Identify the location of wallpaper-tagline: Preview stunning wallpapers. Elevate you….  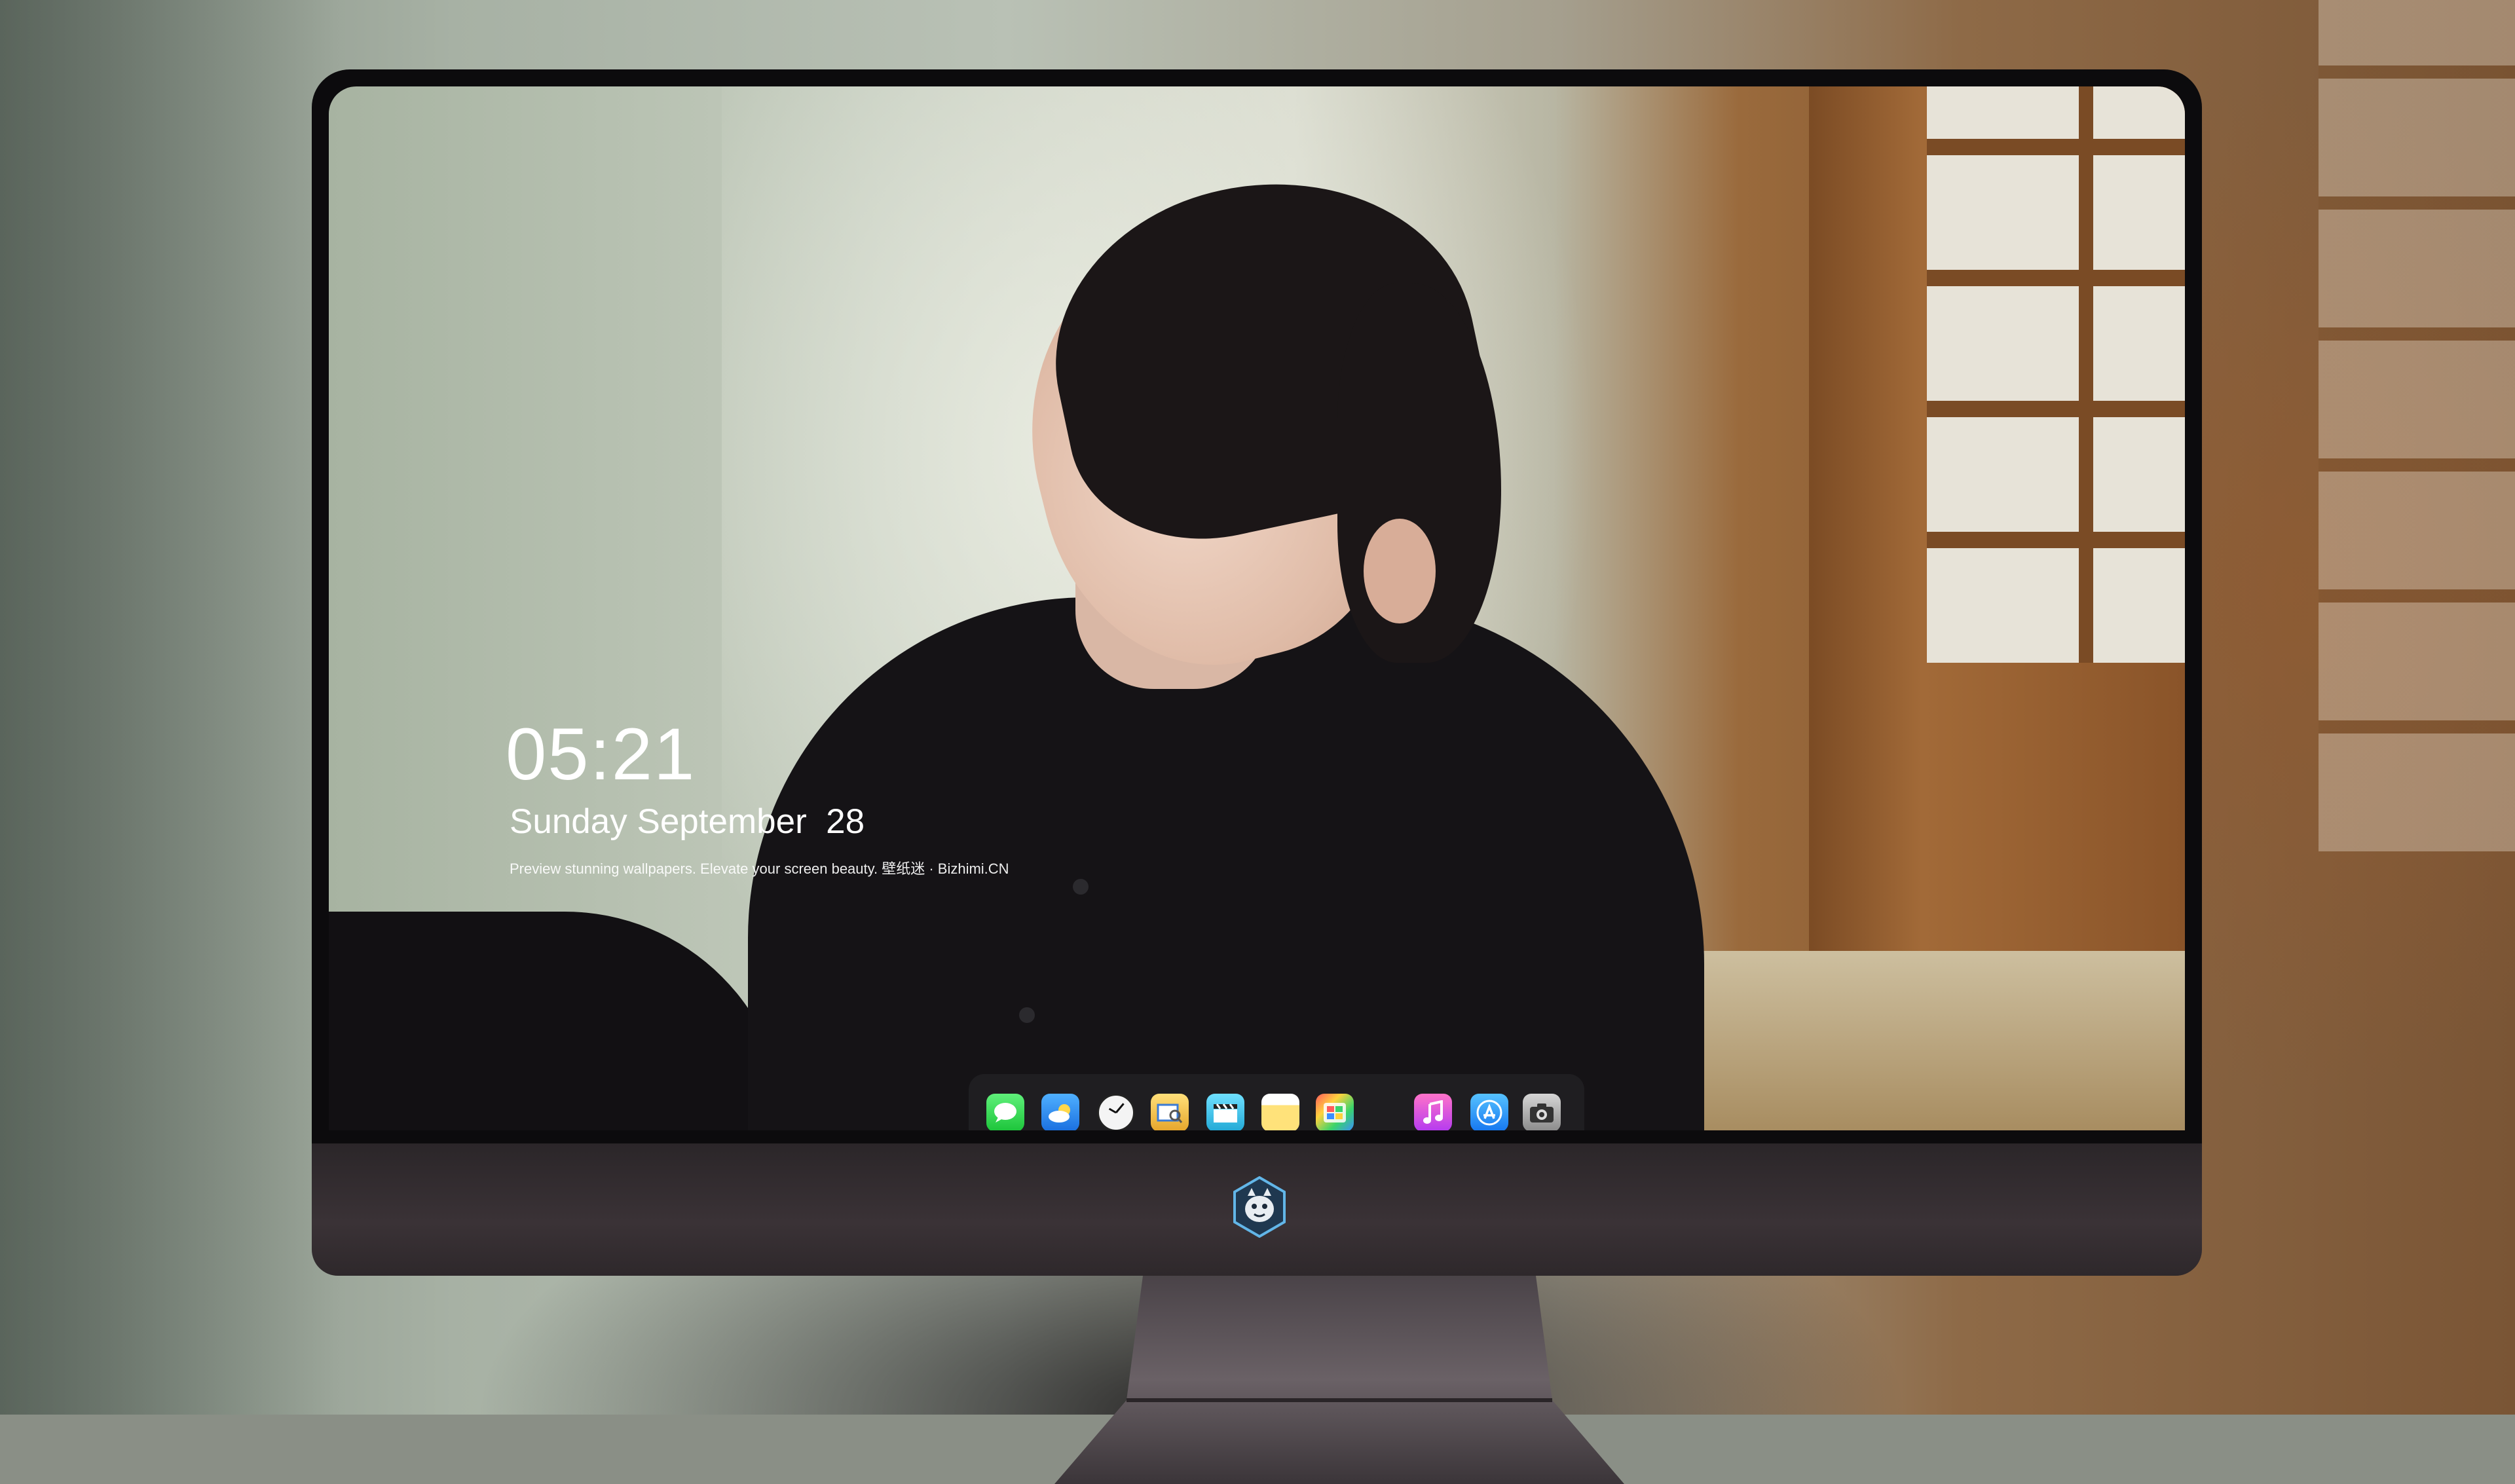
(759, 869).